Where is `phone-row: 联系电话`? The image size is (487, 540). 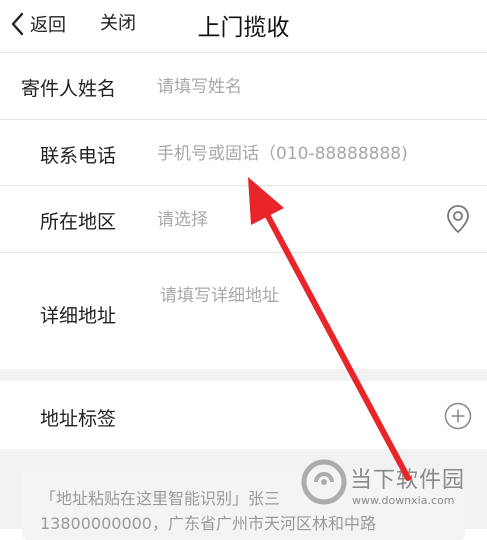 phone-row: 联系电话 is located at coordinates (243, 152).